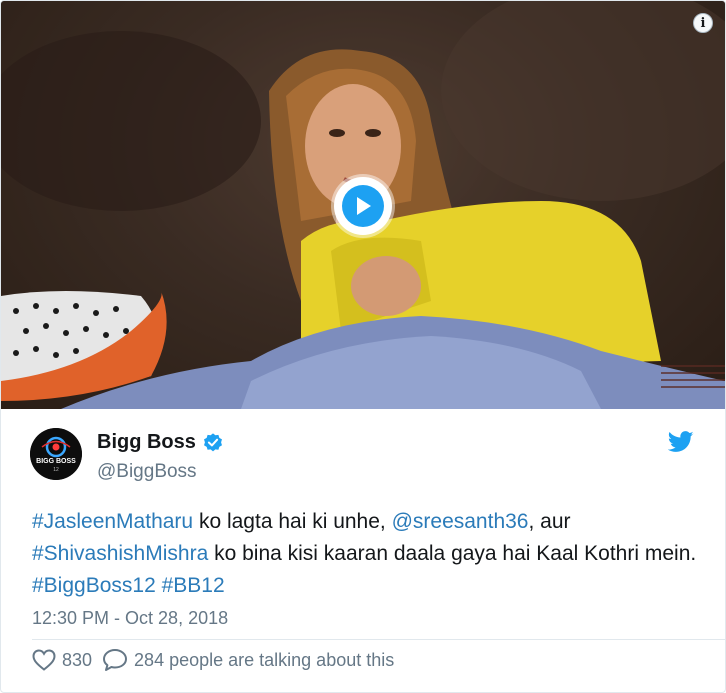 This screenshot has height=693, width=726. Describe the element at coordinates (549, 521) in the screenshot. I see `tweet-text-segment: , aur` at that location.